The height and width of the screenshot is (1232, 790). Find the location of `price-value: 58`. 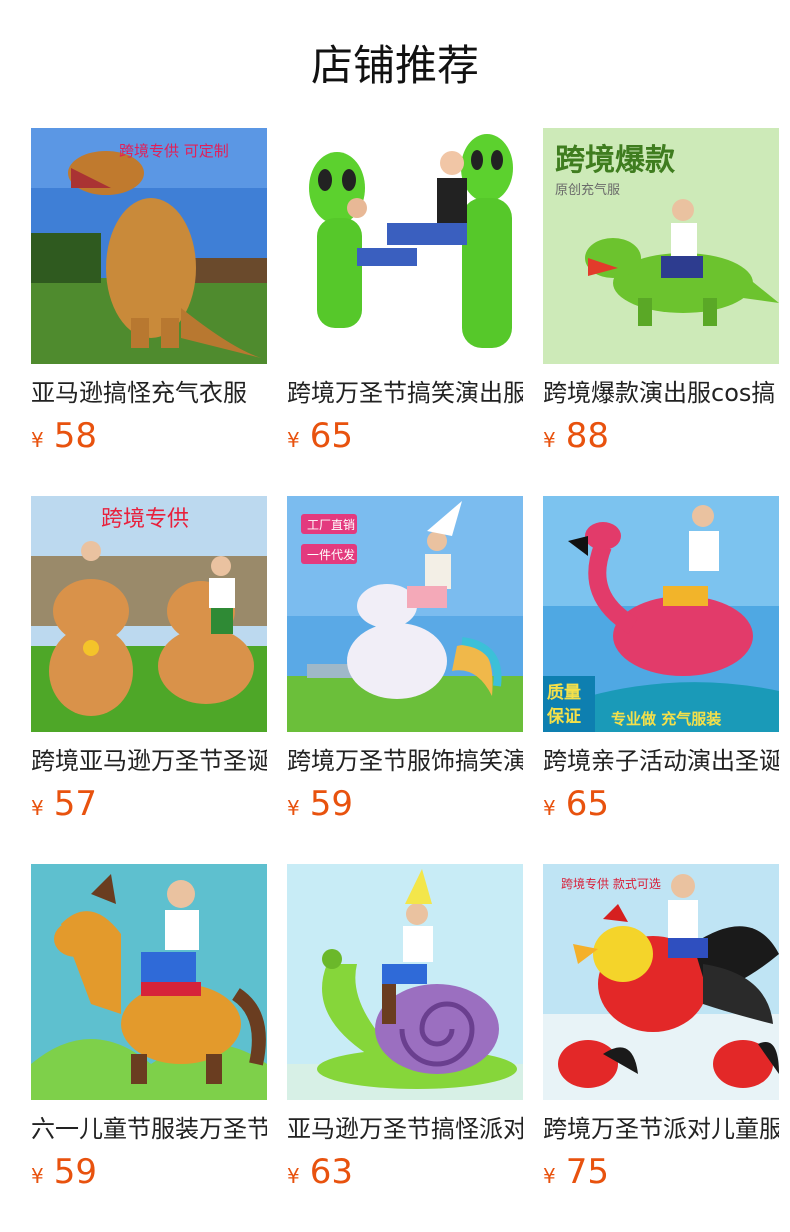

price-value: 58 is located at coordinates (75, 436).